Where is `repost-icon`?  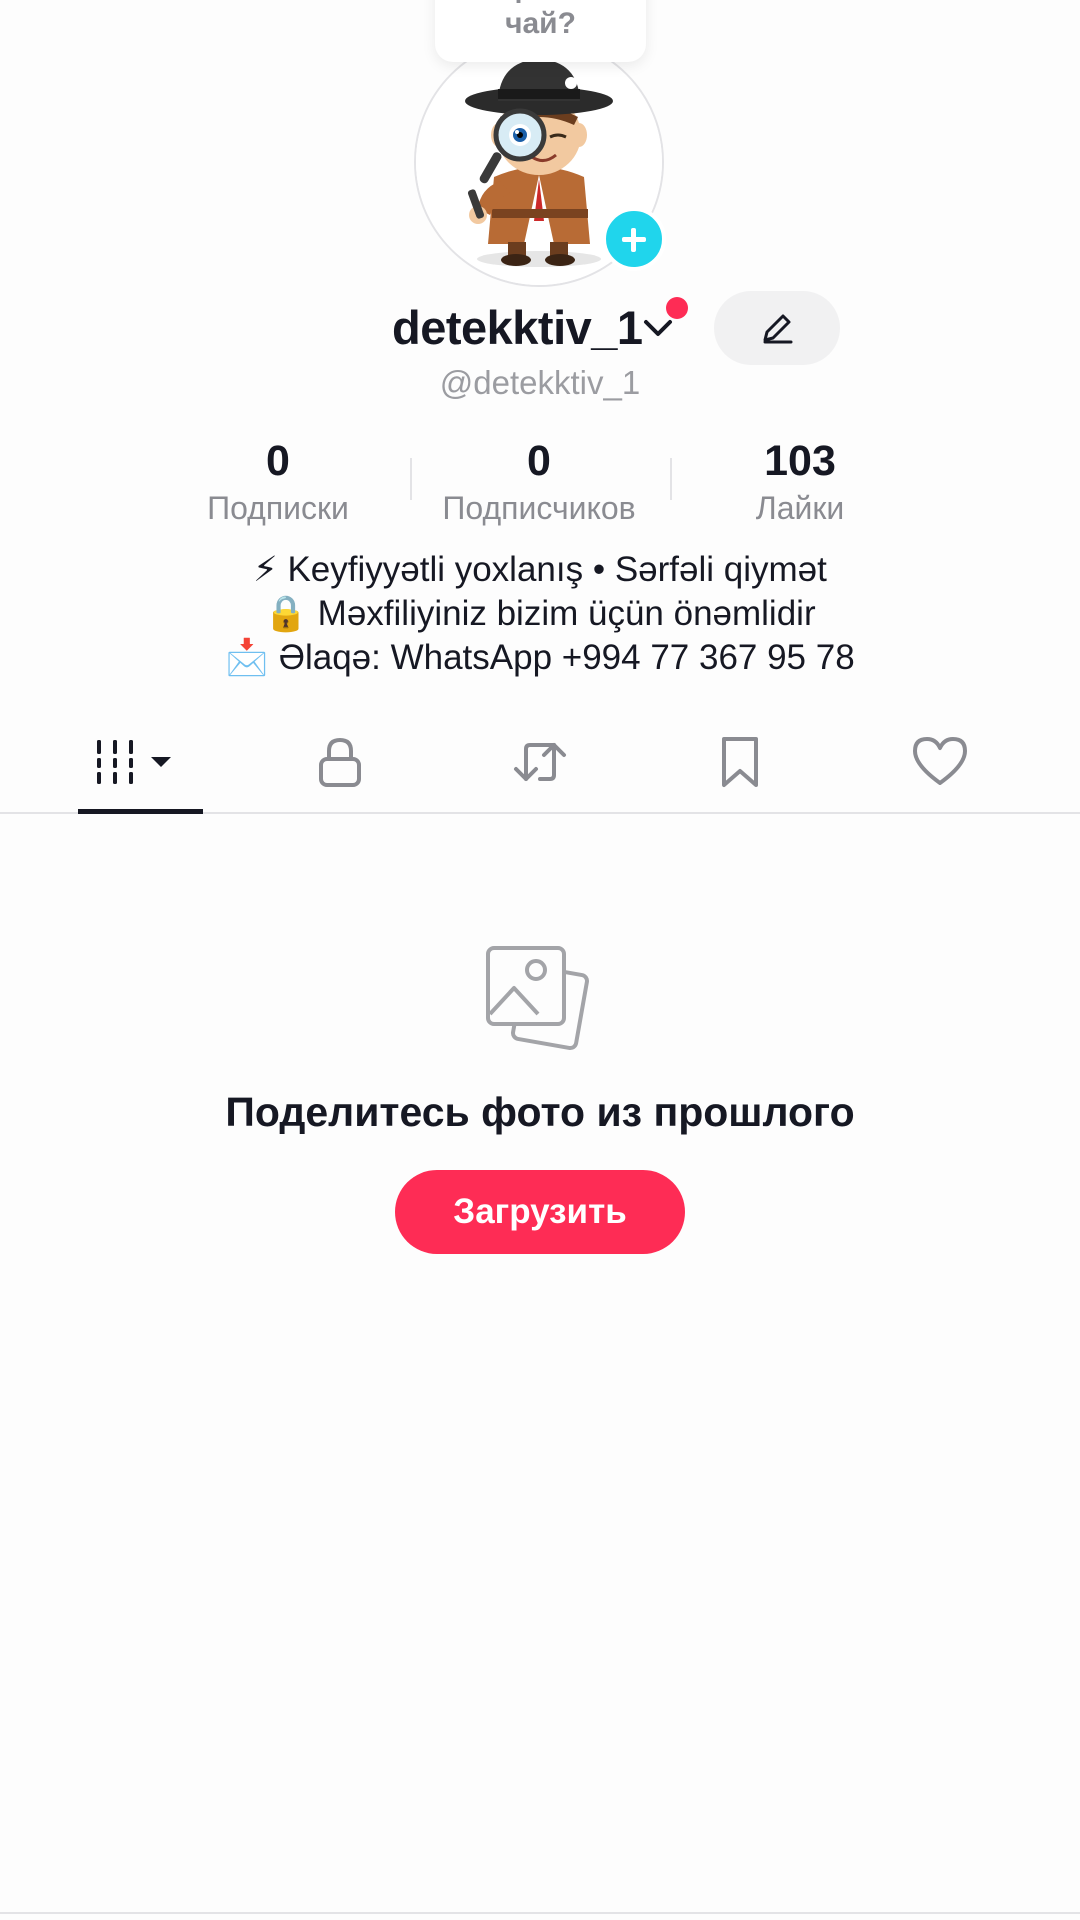
repost-icon is located at coordinates (540, 762).